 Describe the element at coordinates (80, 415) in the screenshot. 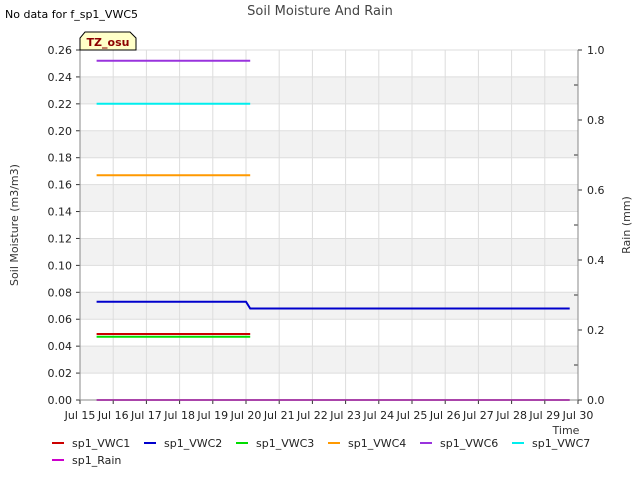

I see `x-tick-label: Jul 15` at that location.